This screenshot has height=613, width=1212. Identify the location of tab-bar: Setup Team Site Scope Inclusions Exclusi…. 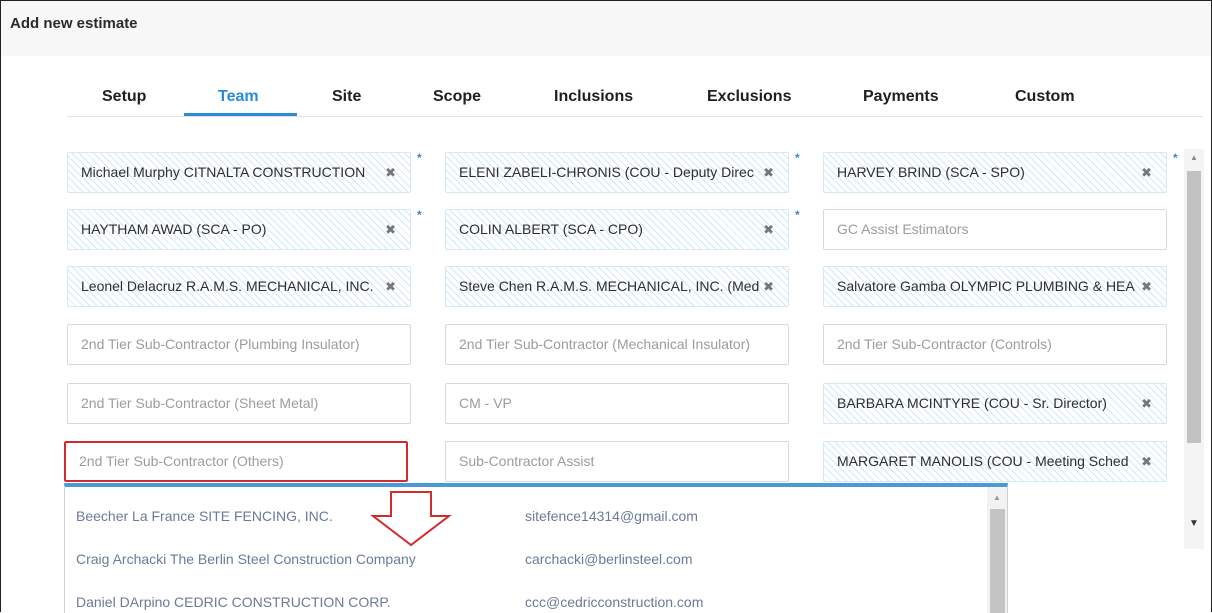
(635, 94).